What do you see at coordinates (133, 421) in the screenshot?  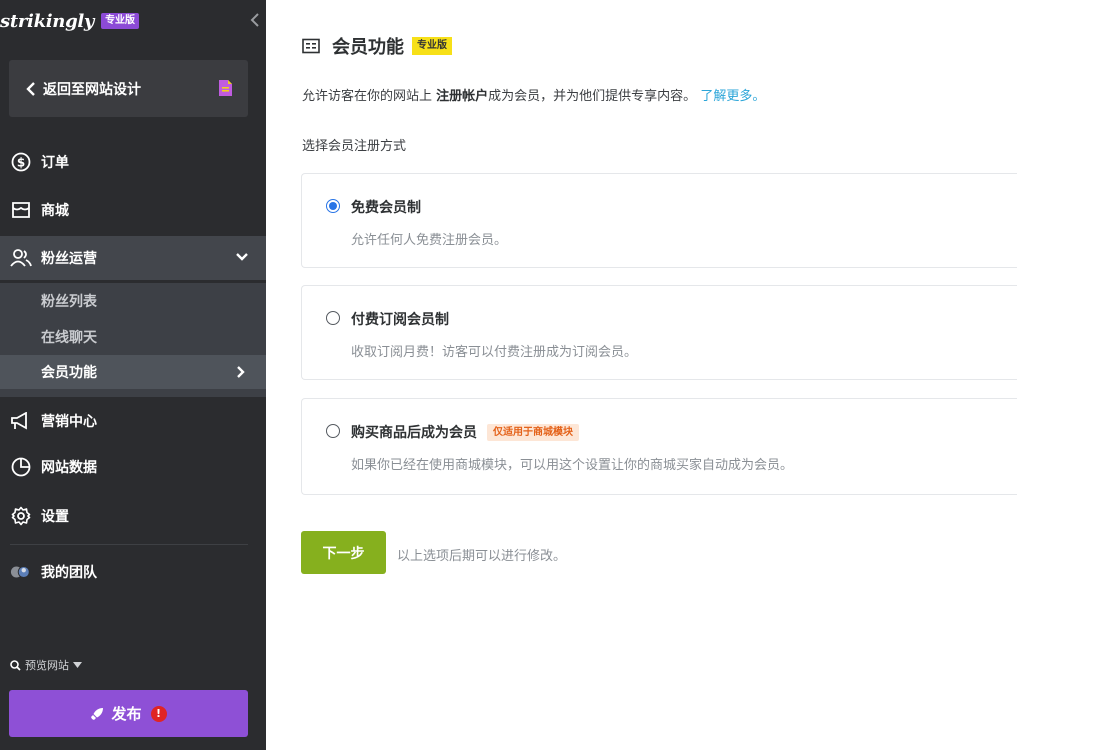 I see `sidebar-item-marketing: 营销中心` at bounding box center [133, 421].